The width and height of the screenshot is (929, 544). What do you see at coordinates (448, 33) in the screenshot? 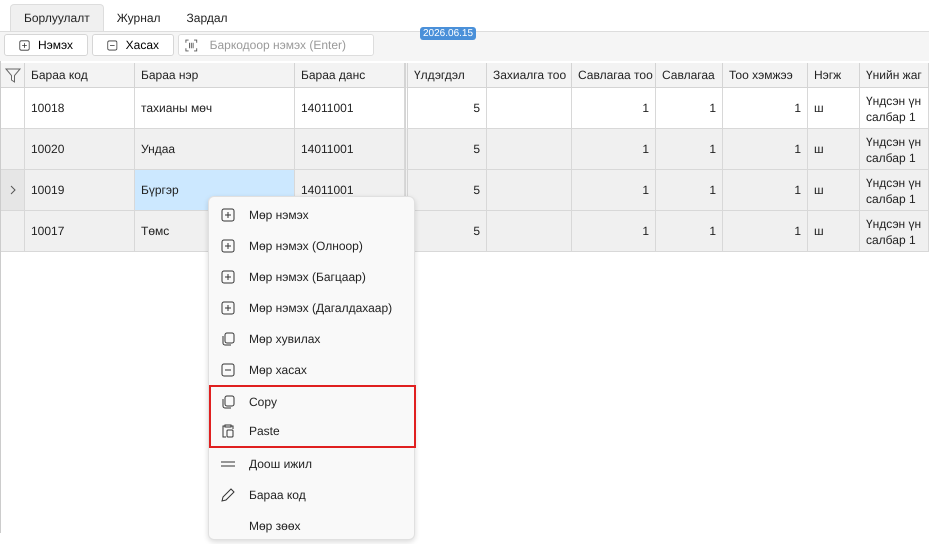
I see `date-badge: 2026.06.15` at bounding box center [448, 33].